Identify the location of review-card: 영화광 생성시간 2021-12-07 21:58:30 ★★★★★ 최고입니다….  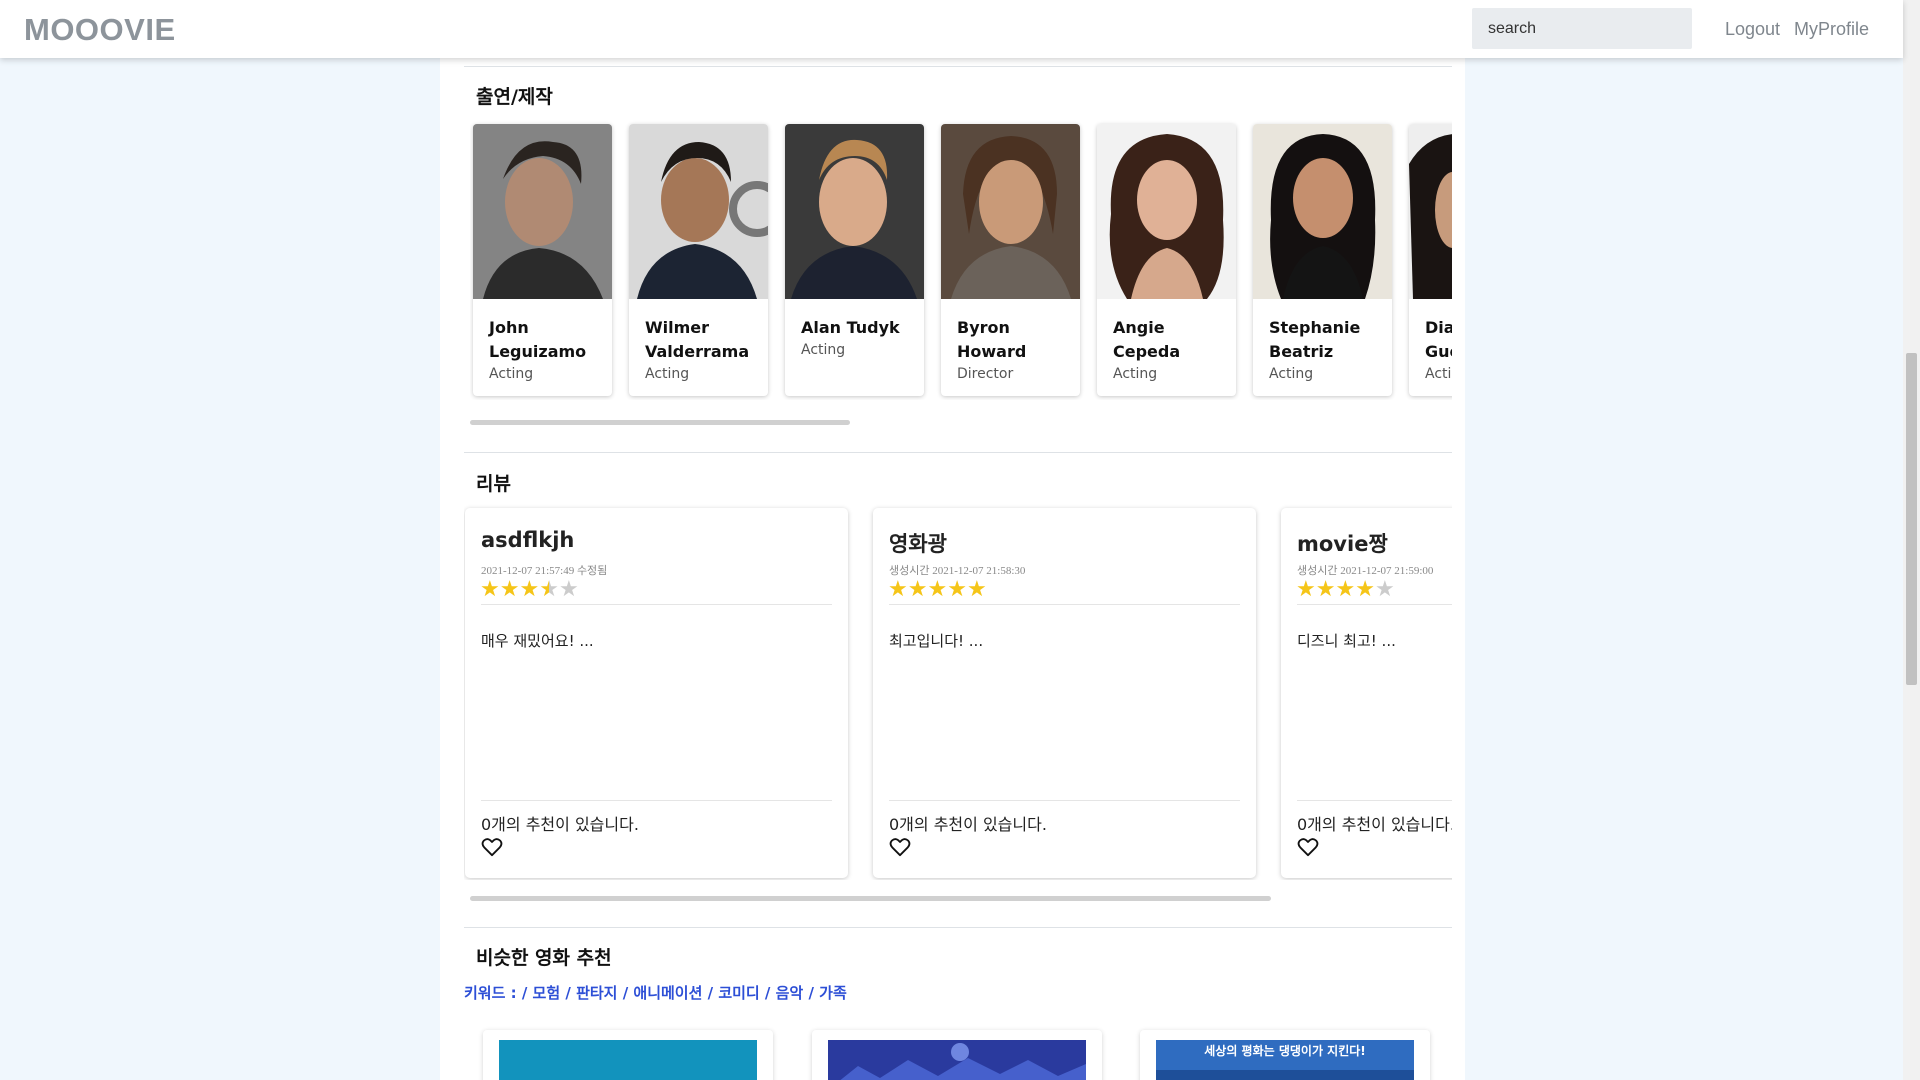
(1064, 693).